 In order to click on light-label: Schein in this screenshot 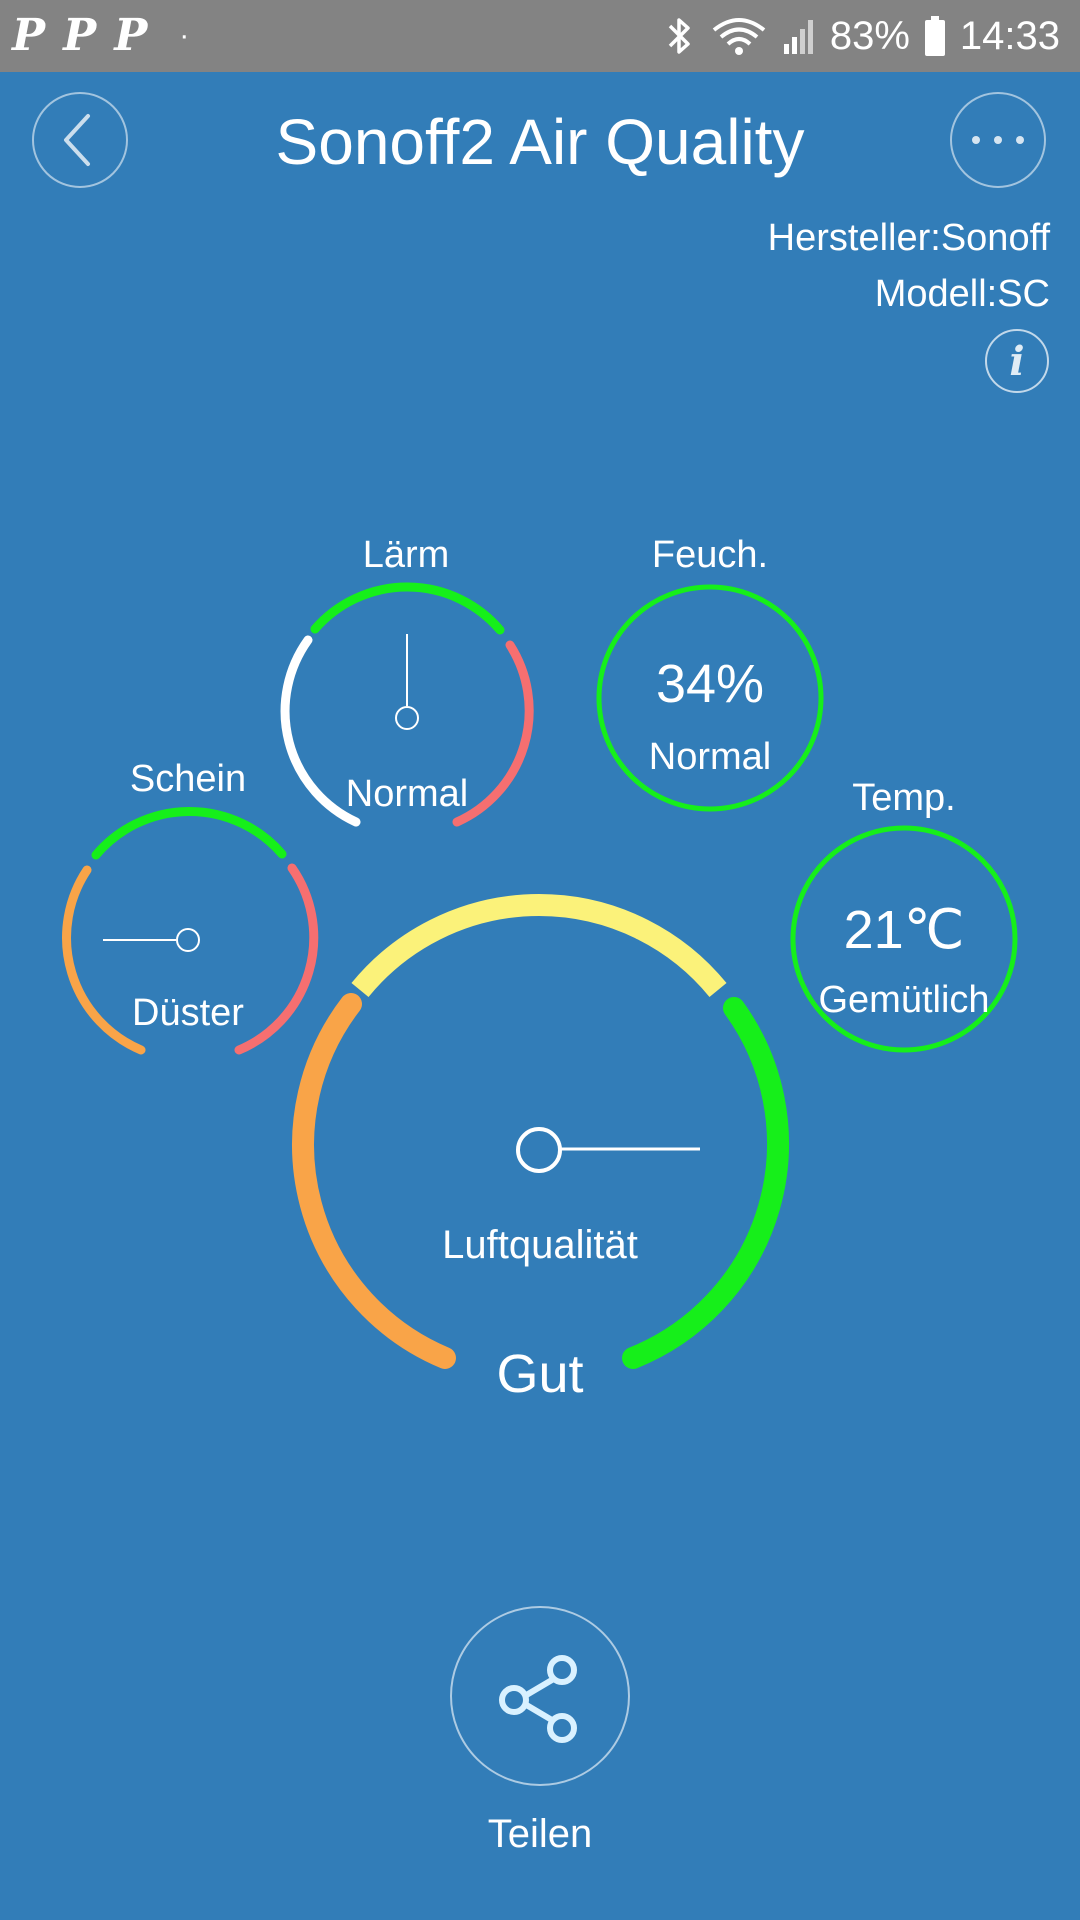, I will do `click(188, 779)`.